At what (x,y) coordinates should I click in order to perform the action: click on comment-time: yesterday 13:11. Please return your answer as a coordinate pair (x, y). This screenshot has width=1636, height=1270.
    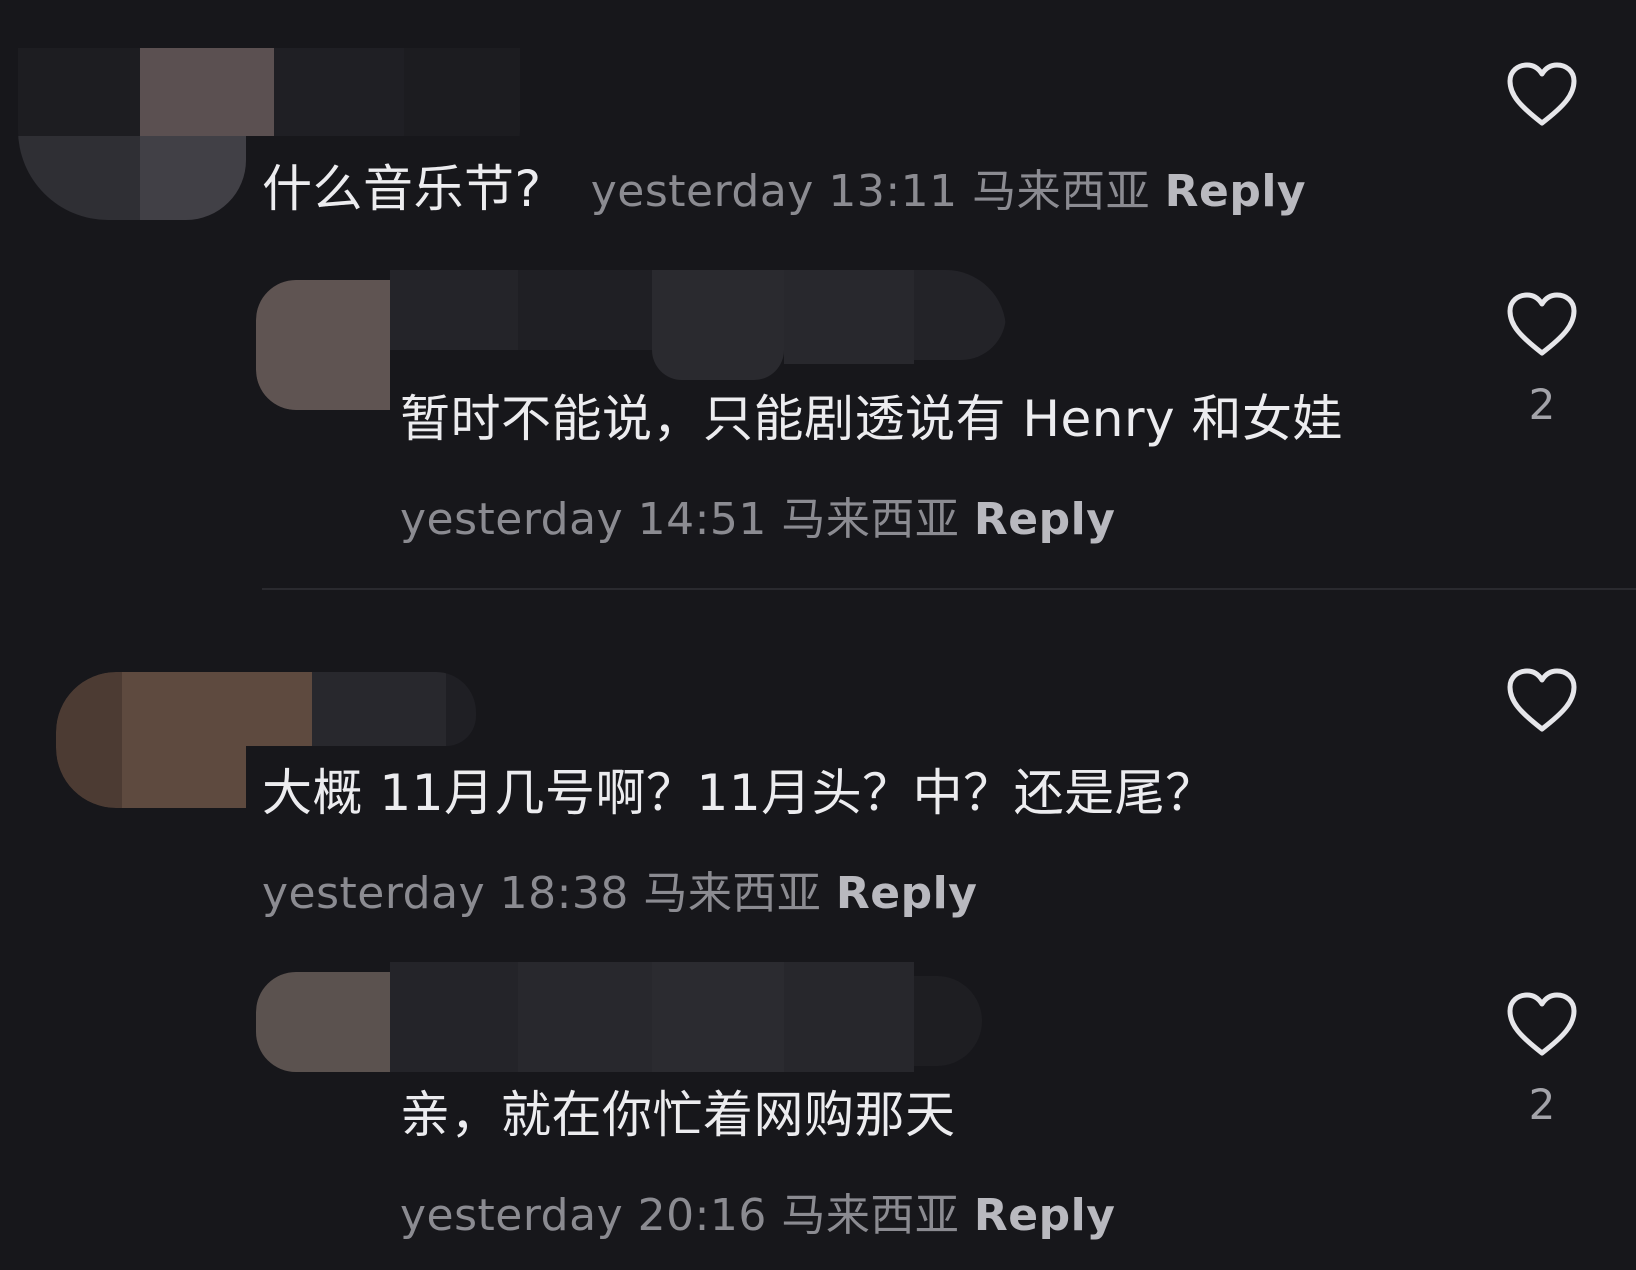
    Looking at the image, I should click on (774, 191).